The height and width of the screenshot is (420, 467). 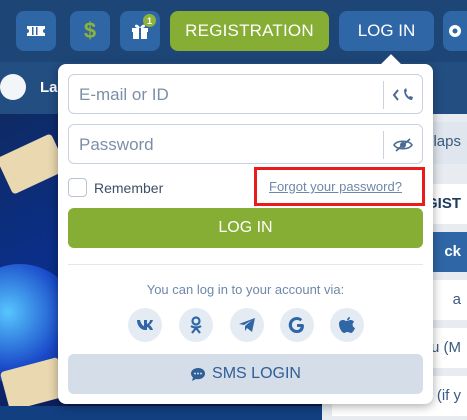 I want to click on sms-login-button: SMS LOGIN, so click(x=245, y=374).